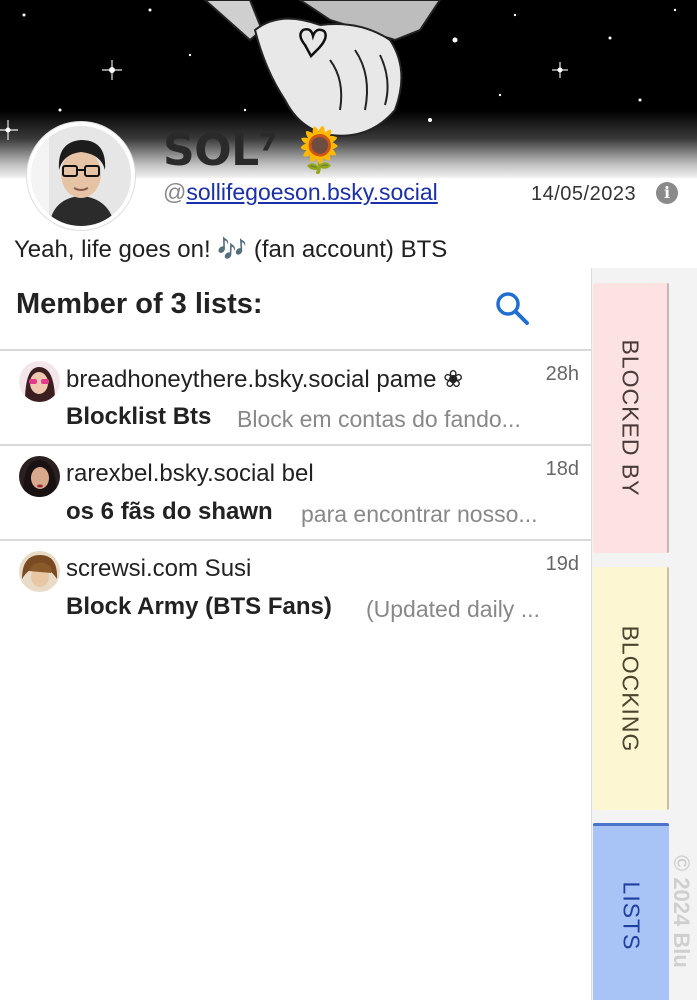 Image resolution: width=697 pixels, height=1000 pixels. I want to click on profile-bio: Yeah, life goes on! 🎶 (fan account) BTS, so click(231, 249).